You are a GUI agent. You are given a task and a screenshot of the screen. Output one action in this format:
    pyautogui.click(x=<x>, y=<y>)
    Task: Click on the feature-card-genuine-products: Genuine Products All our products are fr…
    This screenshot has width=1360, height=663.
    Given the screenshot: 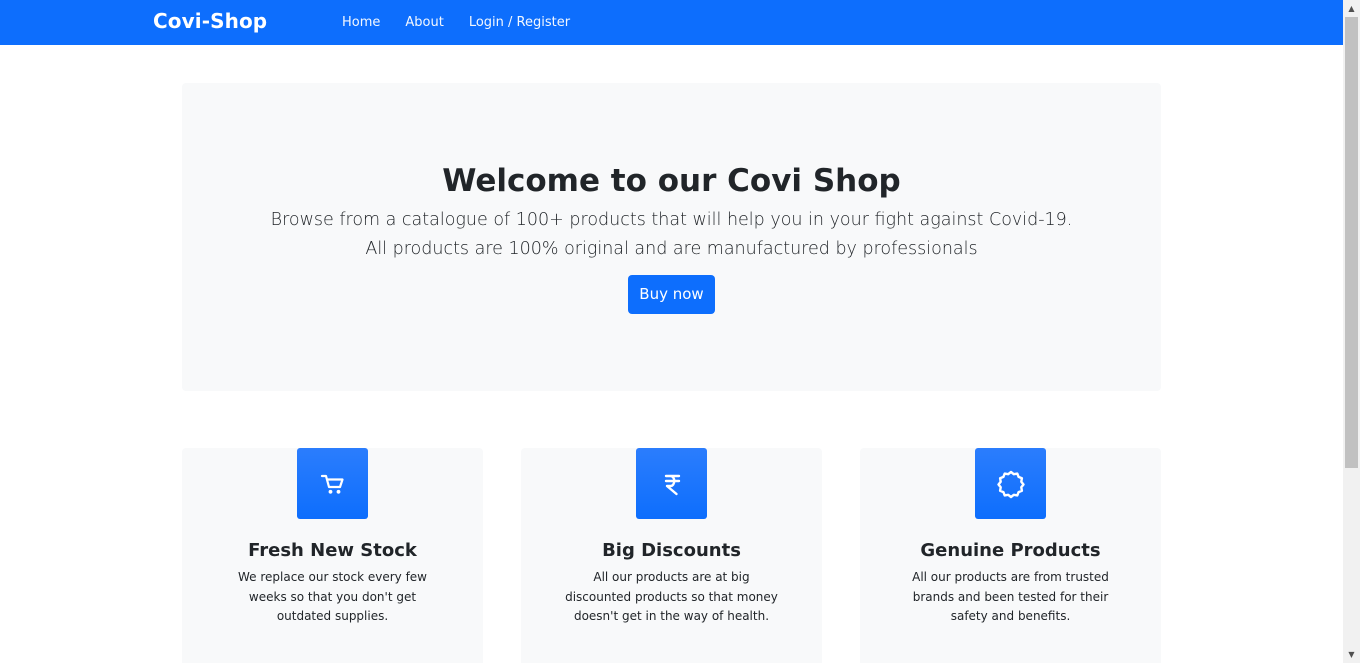 What is the action you would take?
    pyautogui.click(x=1010, y=555)
    